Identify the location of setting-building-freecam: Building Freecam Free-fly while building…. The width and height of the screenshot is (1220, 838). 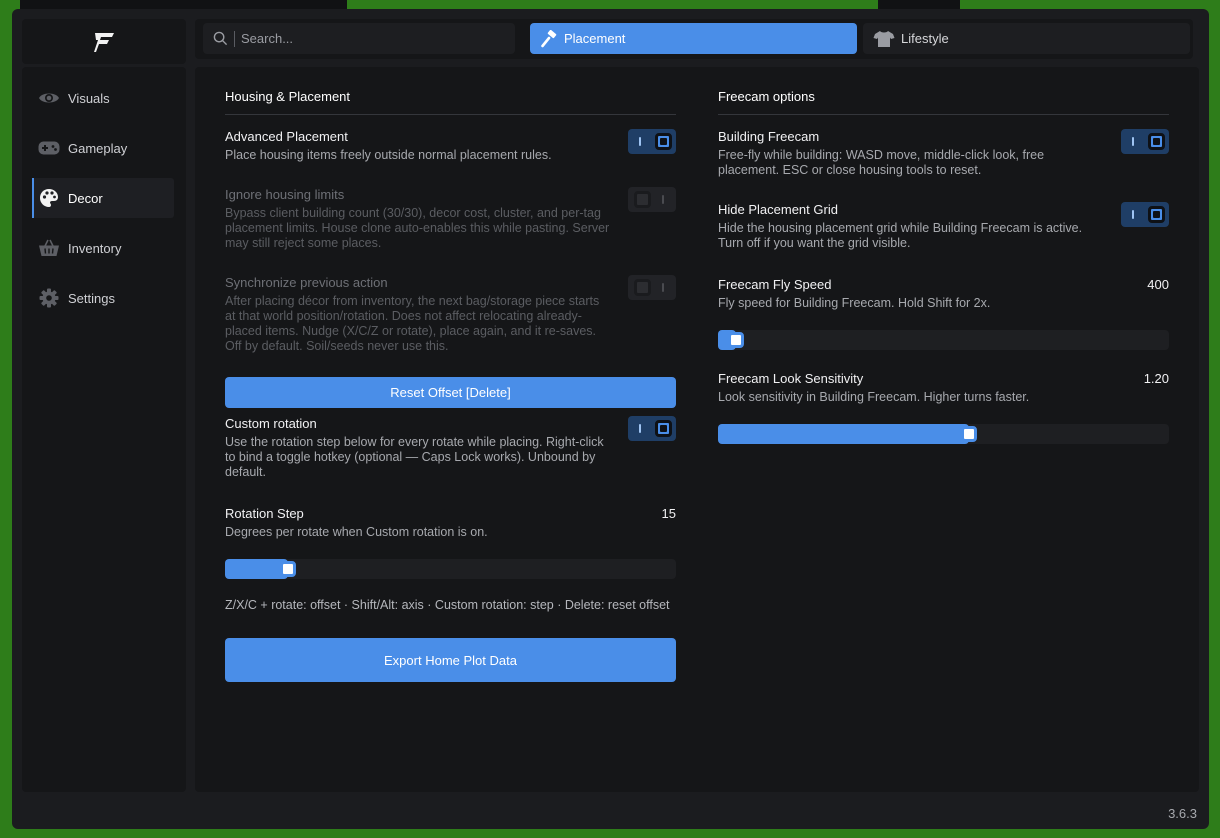
(943, 153).